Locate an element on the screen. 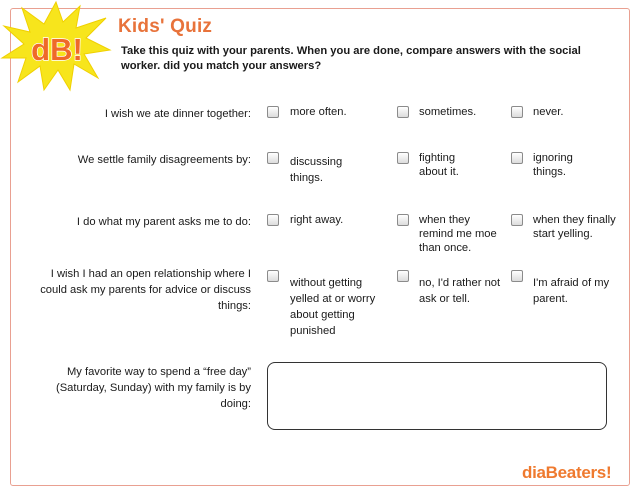 This screenshot has height=488, width=640. diabeaters-logo: diaBeaters! is located at coordinates (567, 473).